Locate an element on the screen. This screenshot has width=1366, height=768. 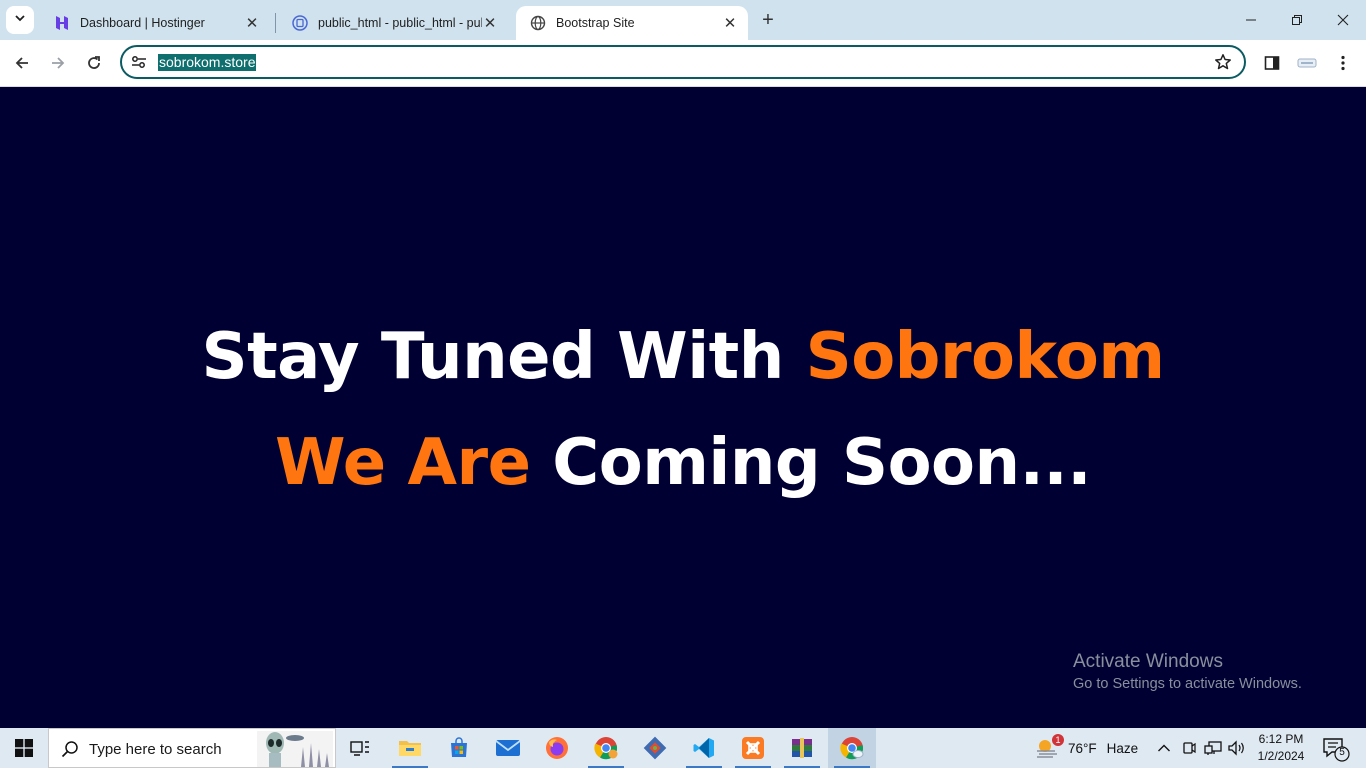
bookmark-star-icon is located at coordinates (1223, 62).